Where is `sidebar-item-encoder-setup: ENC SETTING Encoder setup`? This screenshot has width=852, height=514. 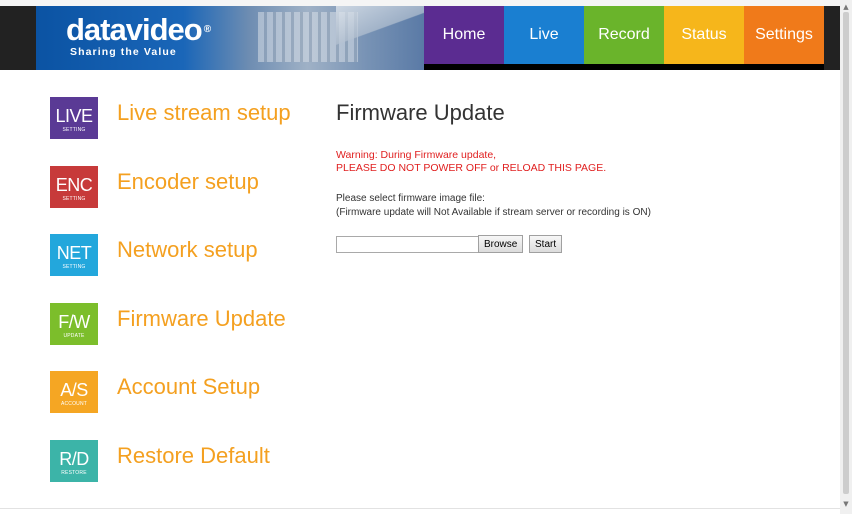
sidebar-item-encoder-setup: ENC SETTING Encoder setup is located at coordinates (210, 193).